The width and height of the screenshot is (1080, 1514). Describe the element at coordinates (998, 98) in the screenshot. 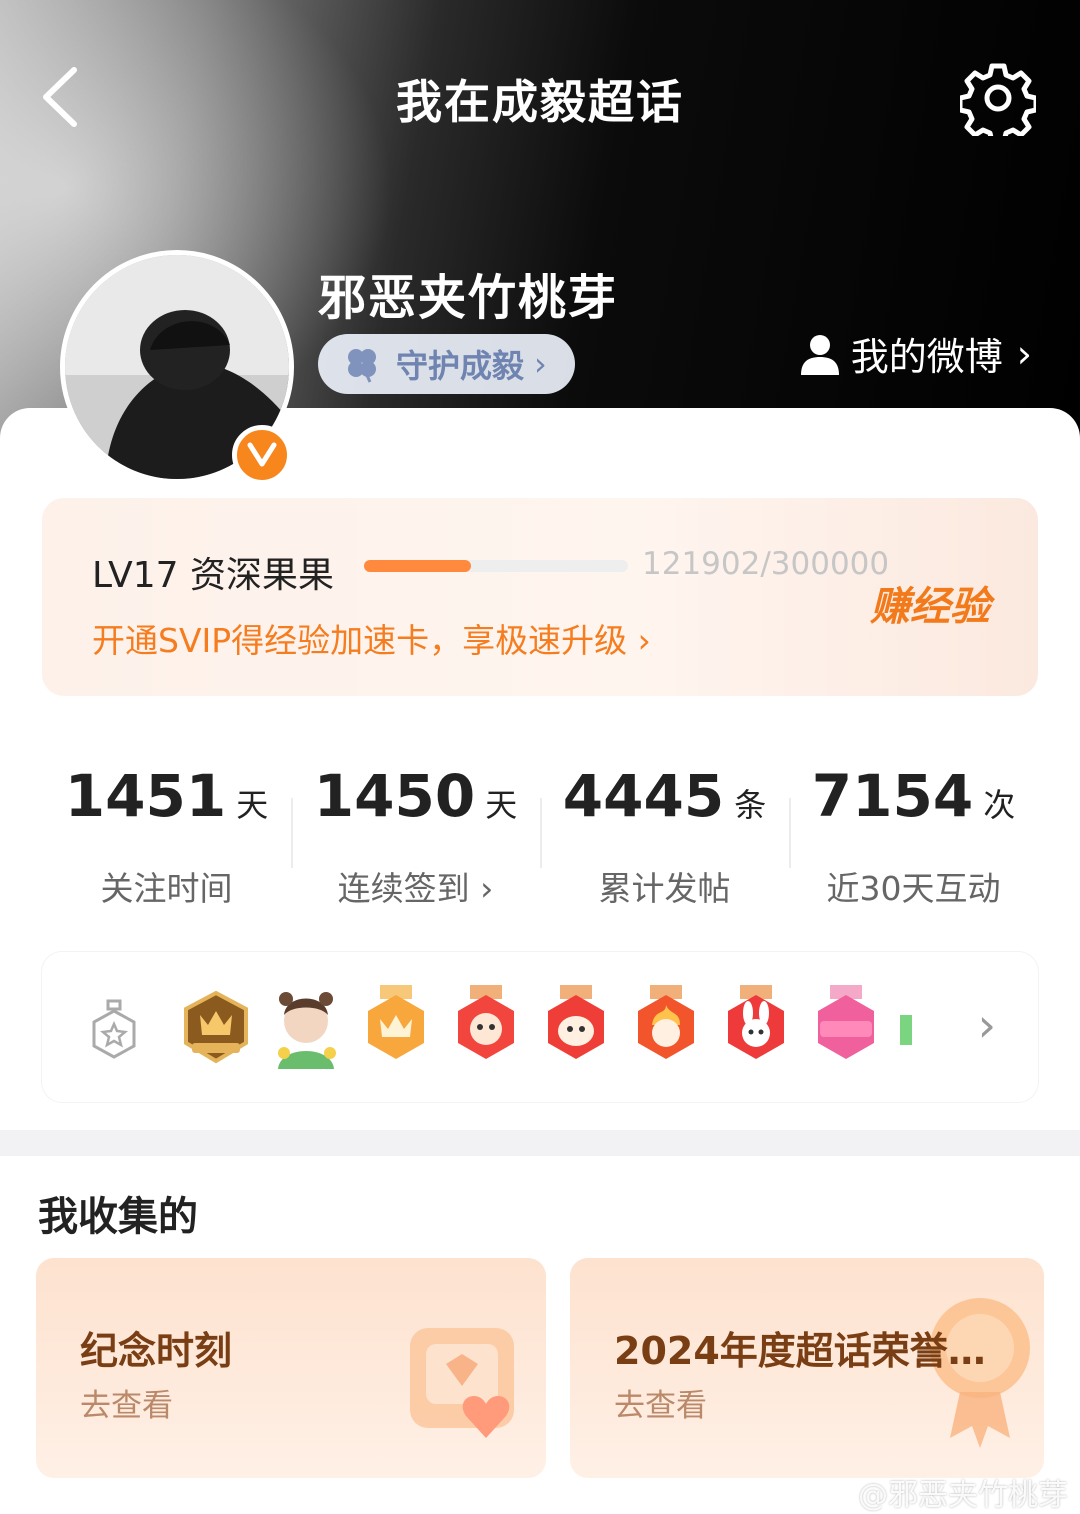

I see `gear-icon` at that location.